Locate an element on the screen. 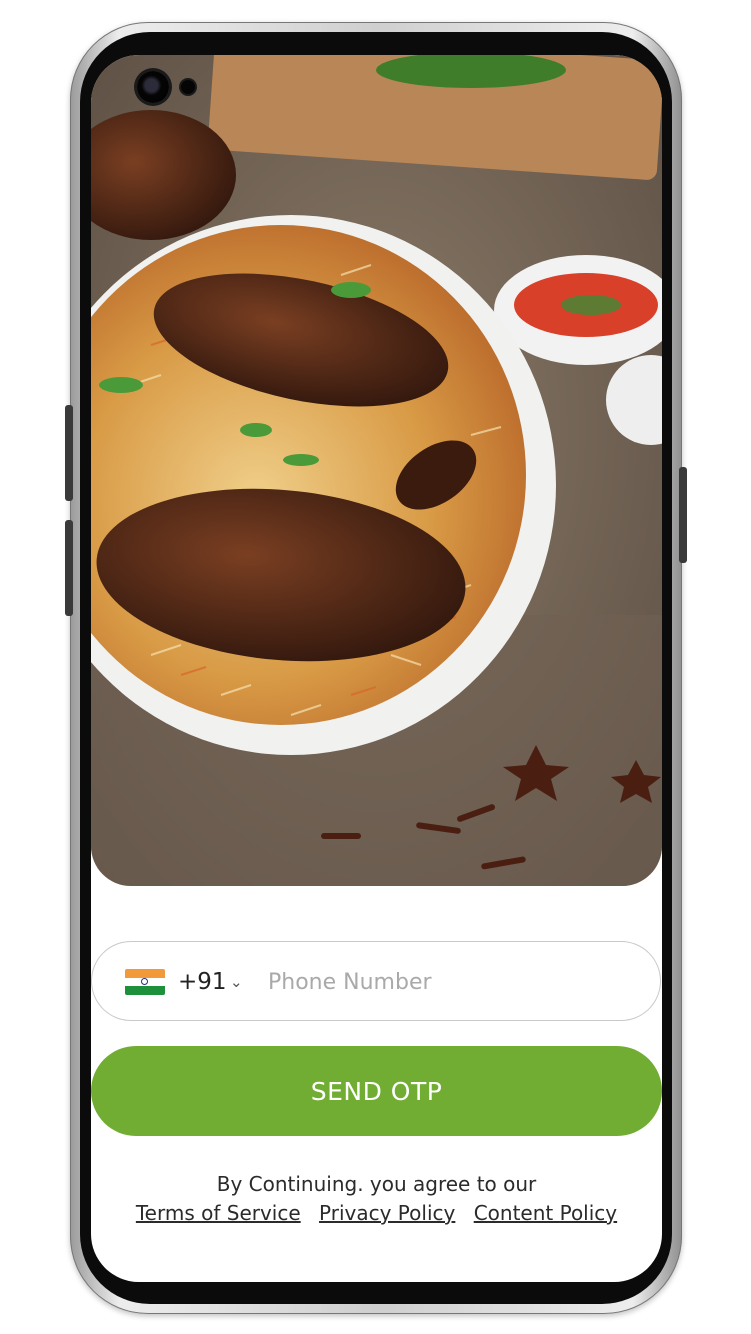  volume-down-button is located at coordinates (69, 568).